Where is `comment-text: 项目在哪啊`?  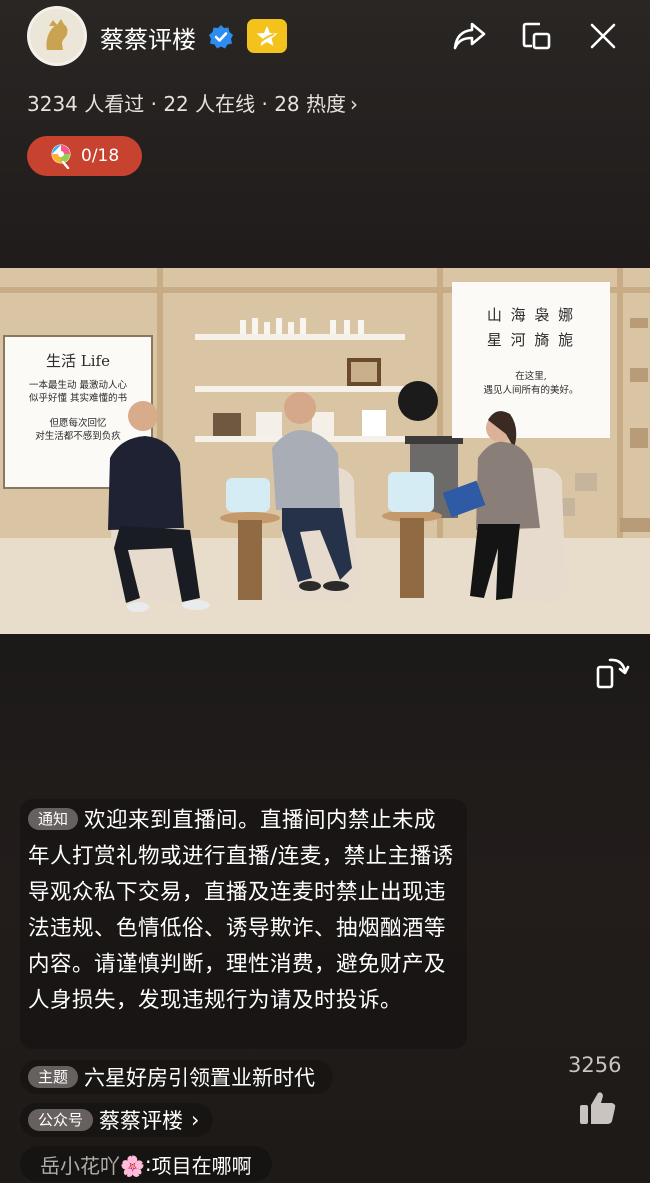
comment-text: 项目在哪啊 is located at coordinates (201, 1165).